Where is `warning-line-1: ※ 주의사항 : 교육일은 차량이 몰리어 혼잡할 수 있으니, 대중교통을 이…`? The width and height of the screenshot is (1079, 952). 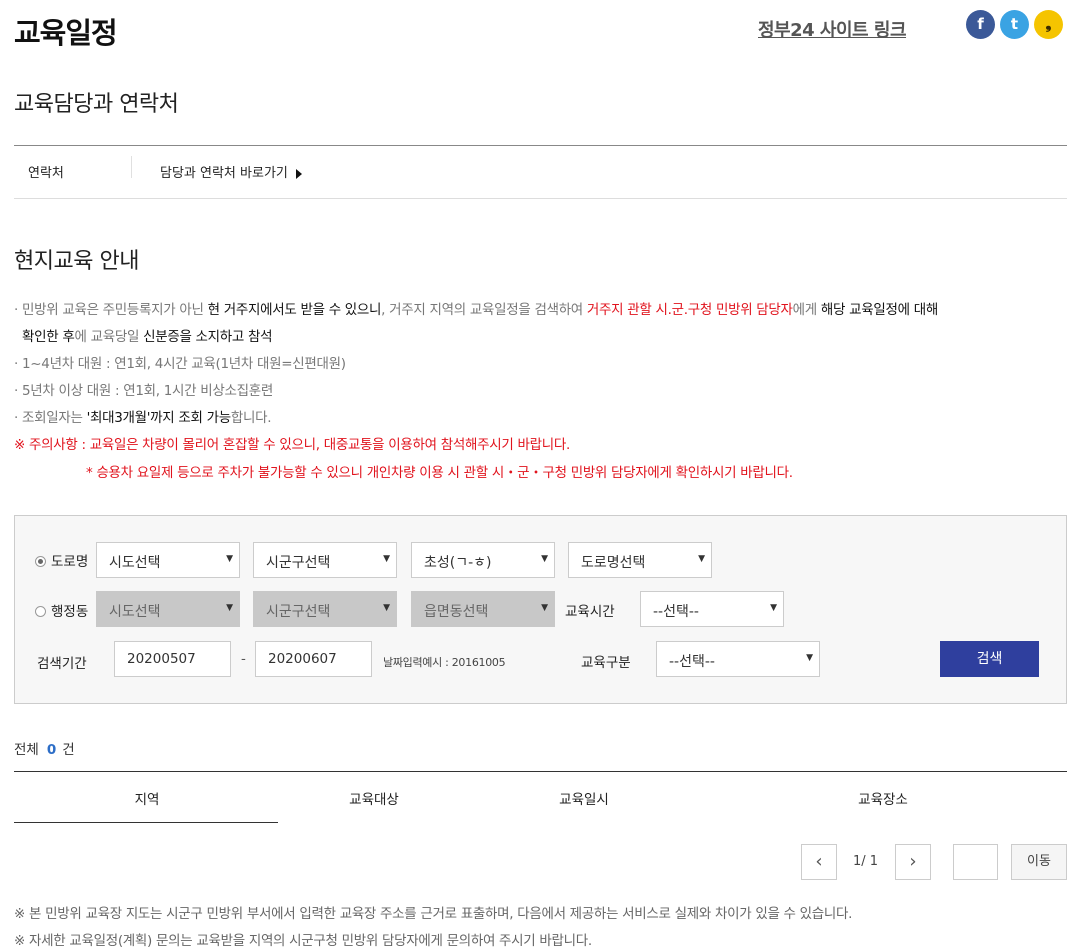
warning-line-1: ※ 주의사항 : 교육일은 차량이 몰리어 혼잡할 수 있으니, 대중교통을 이… is located at coordinates (292, 445).